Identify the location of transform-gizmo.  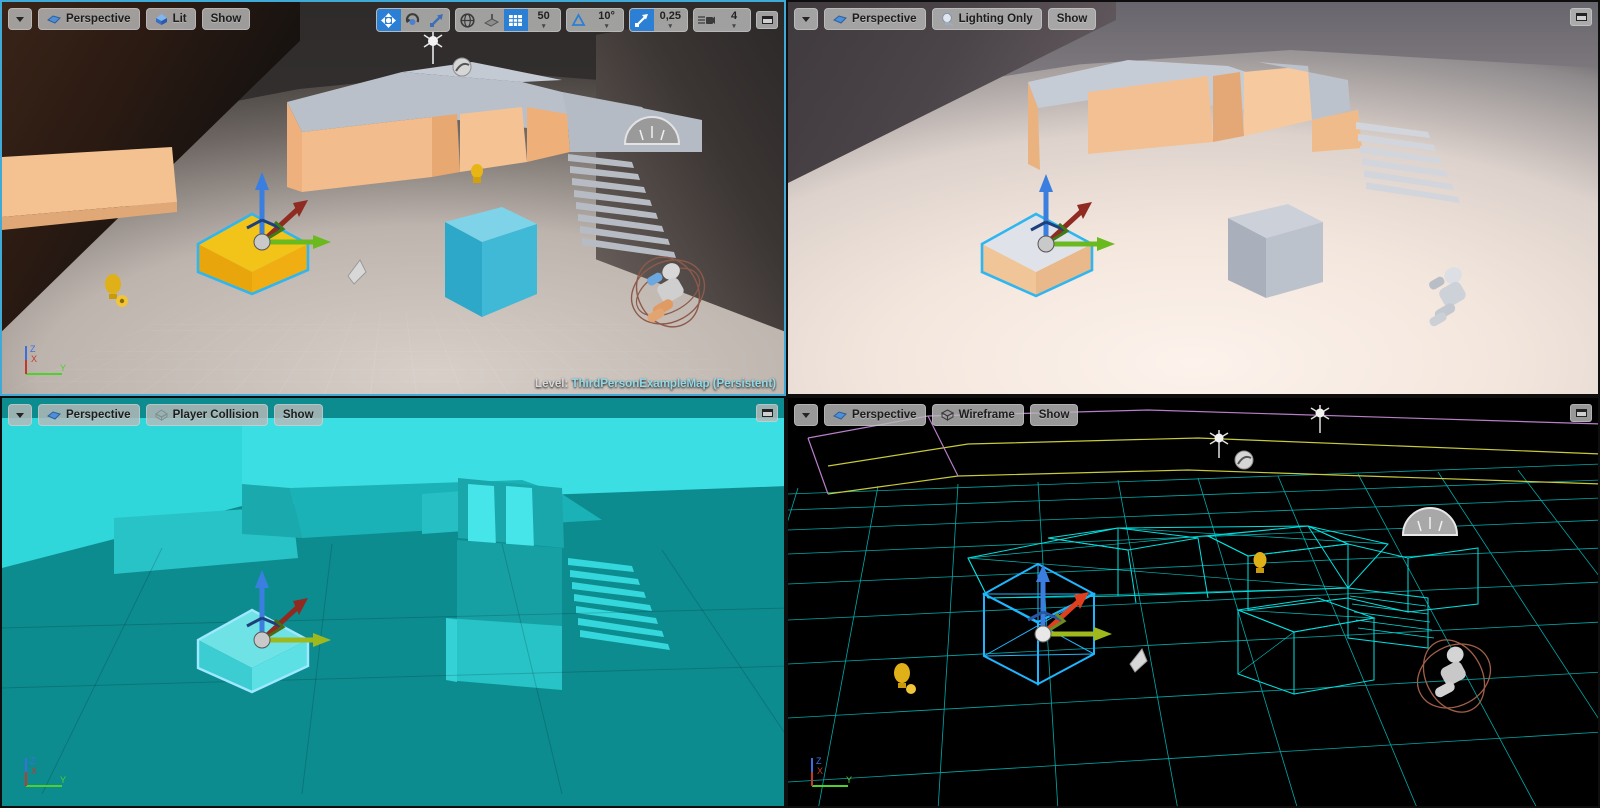
(272, 225).